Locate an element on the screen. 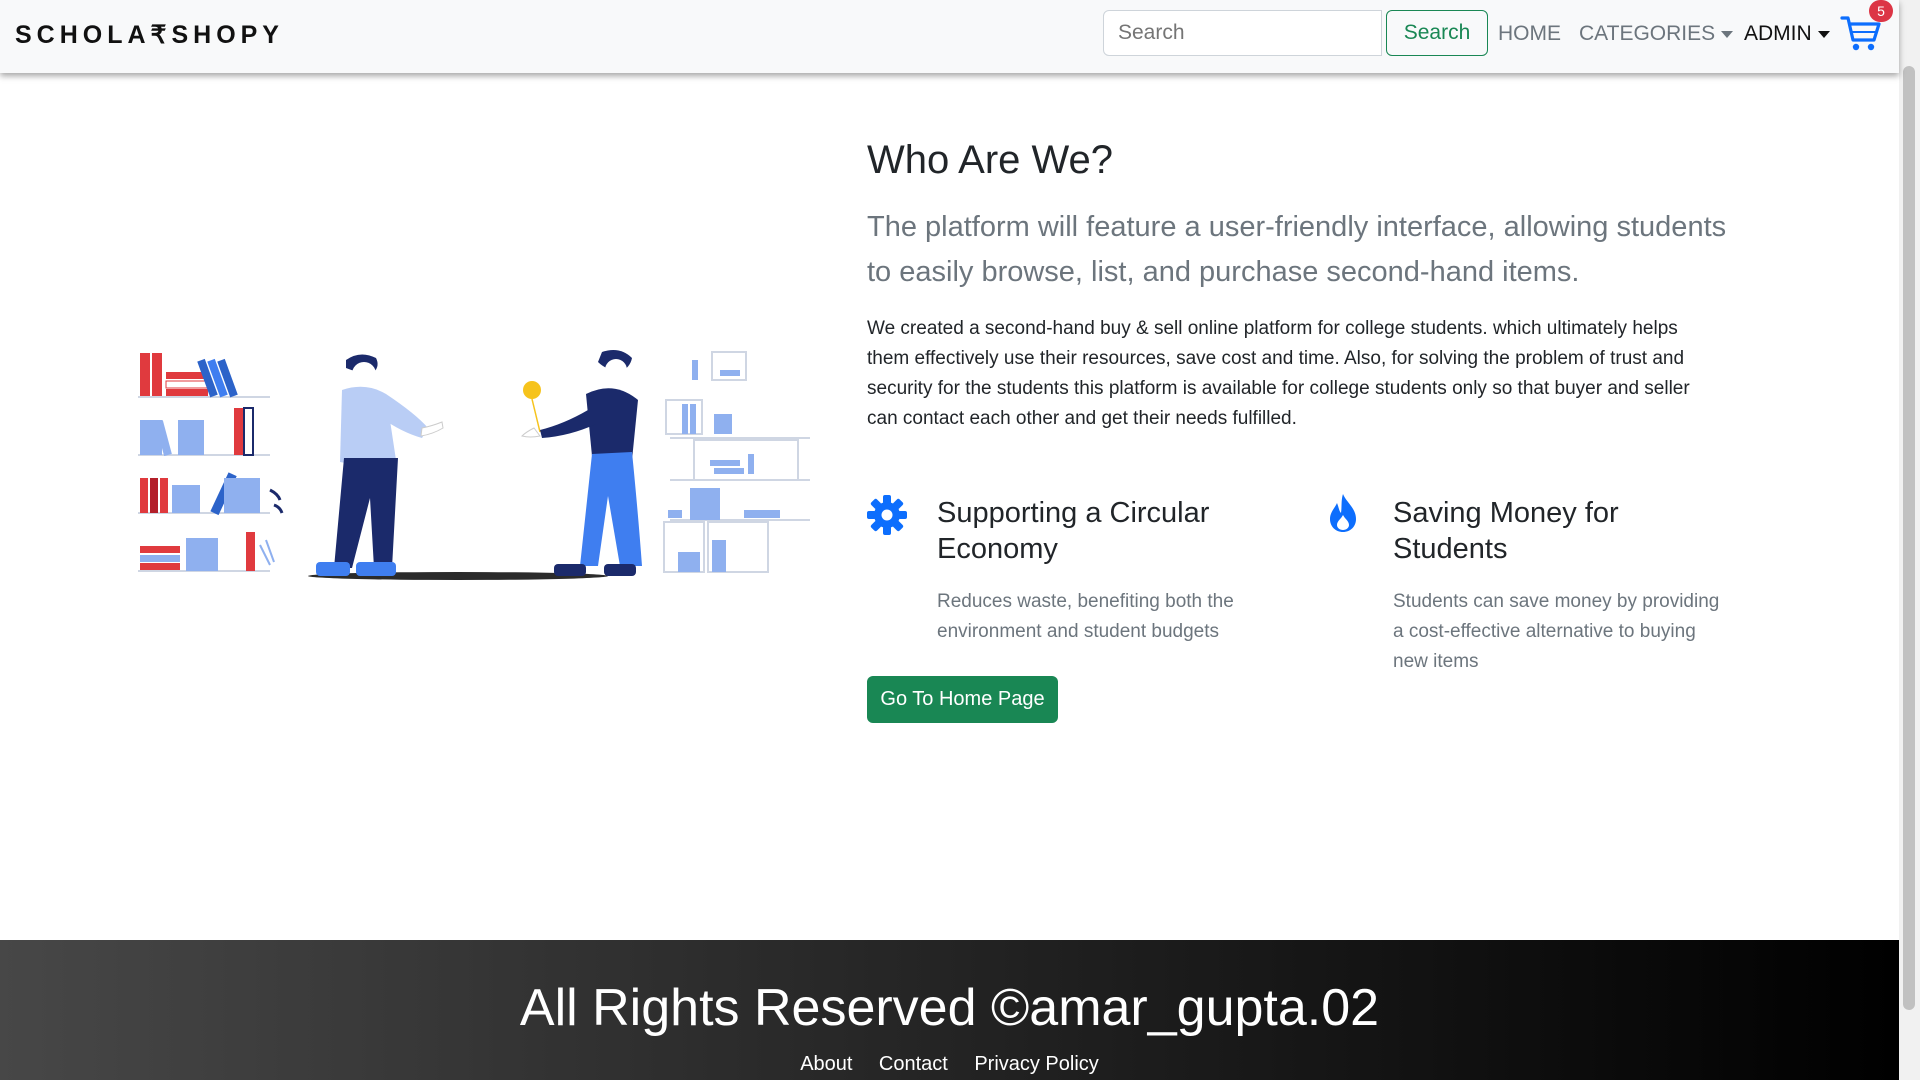 This screenshot has height=1080, width=1920. footer-link-privacy: Privacy Policy is located at coordinates (1036, 1064).